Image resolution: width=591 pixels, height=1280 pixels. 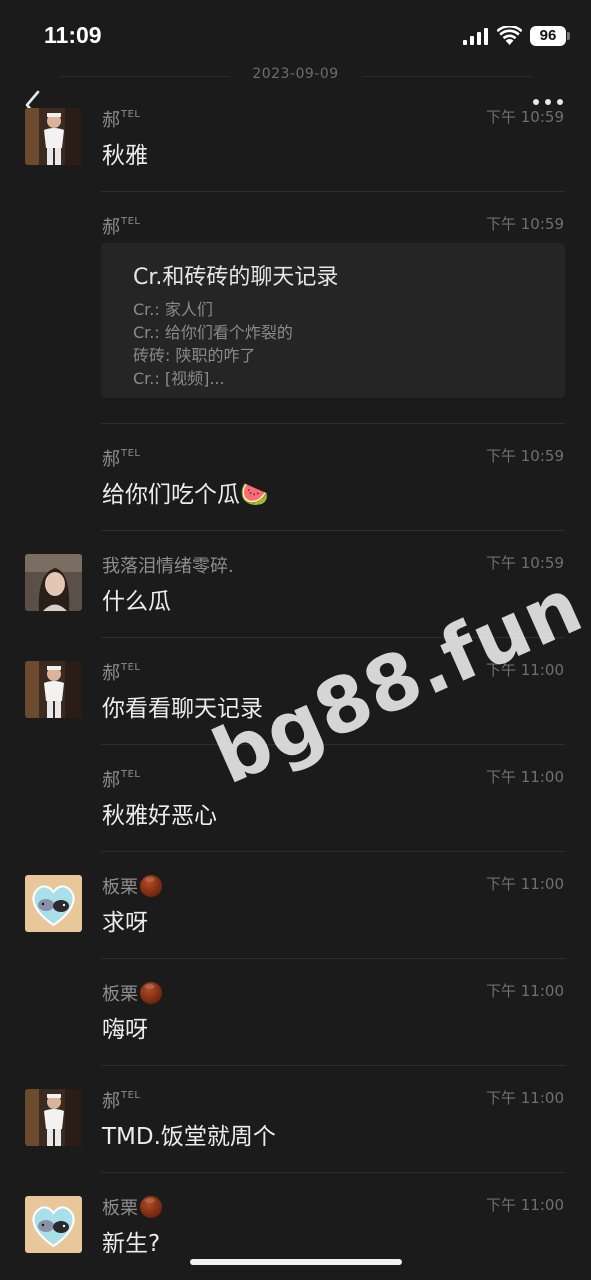 What do you see at coordinates (295, 35) in the screenshot?
I see `status-bar: 11:09 96` at bounding box center [295, 35].